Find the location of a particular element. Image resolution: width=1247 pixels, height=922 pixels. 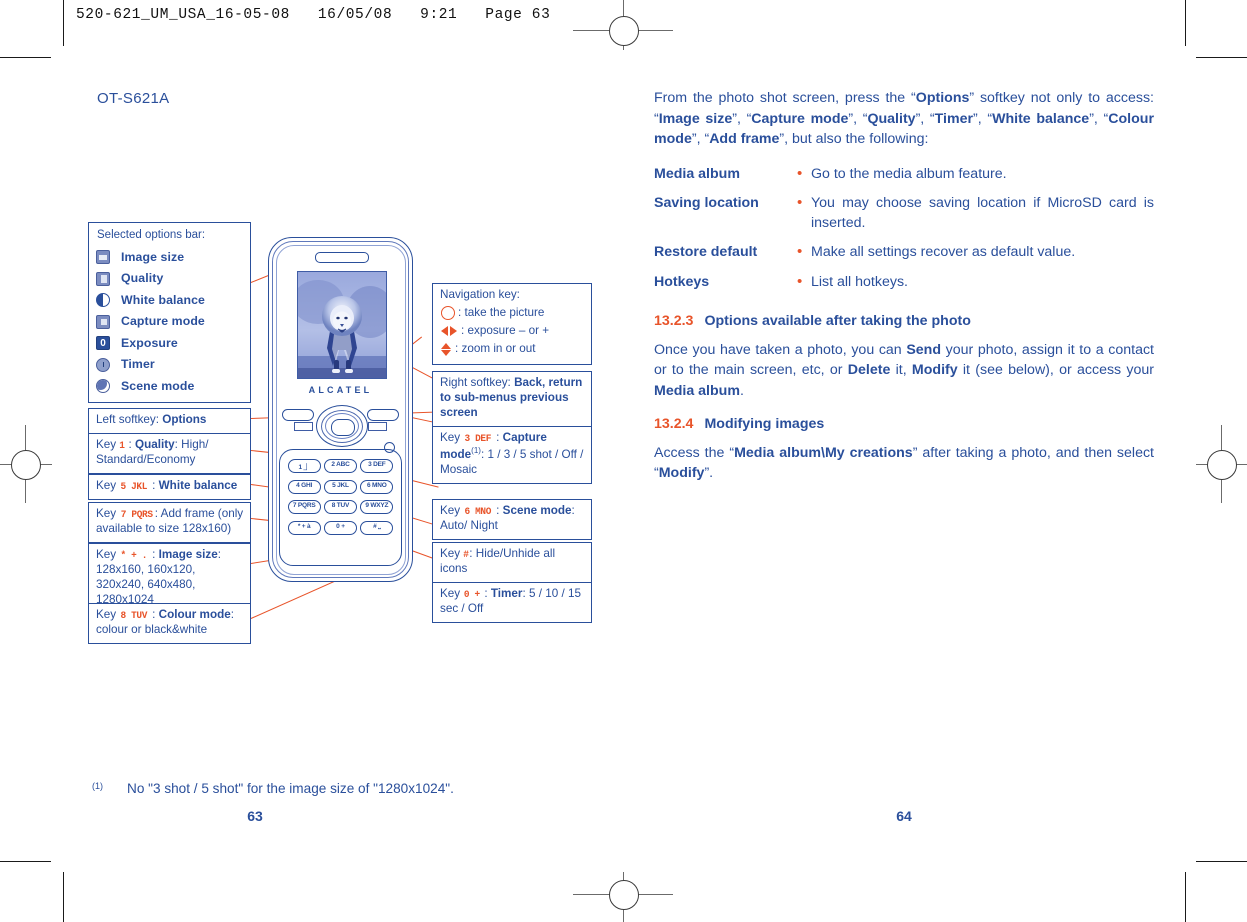

phone-side-key-left is located at coordinates (303, 426).